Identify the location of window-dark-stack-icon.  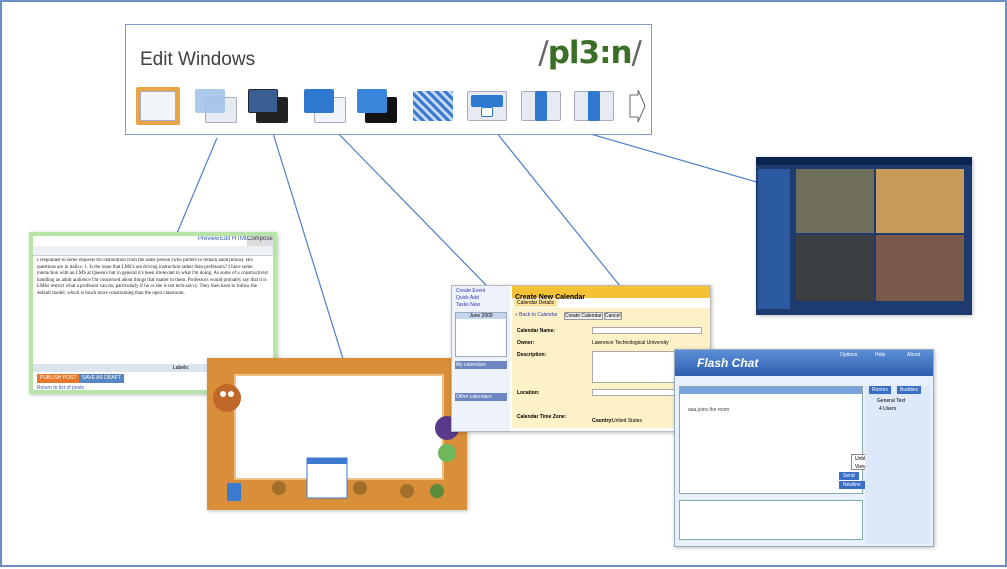
(268, 106).